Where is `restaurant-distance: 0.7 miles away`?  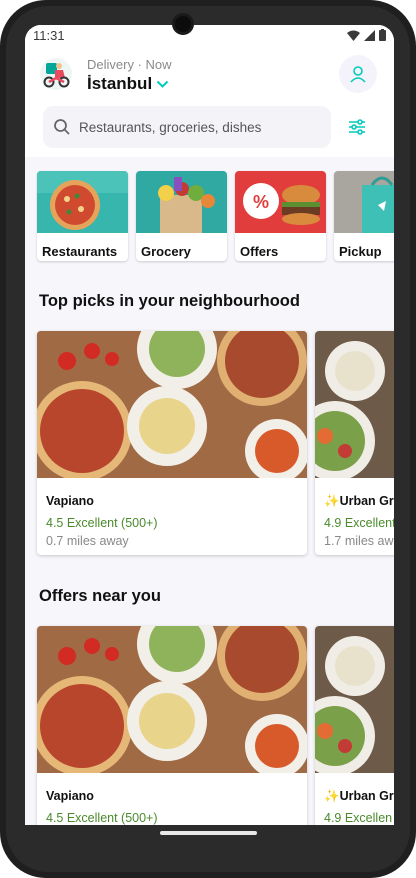
restaurant-distance: 0.7 miles away is located at coordinates (87, 541).